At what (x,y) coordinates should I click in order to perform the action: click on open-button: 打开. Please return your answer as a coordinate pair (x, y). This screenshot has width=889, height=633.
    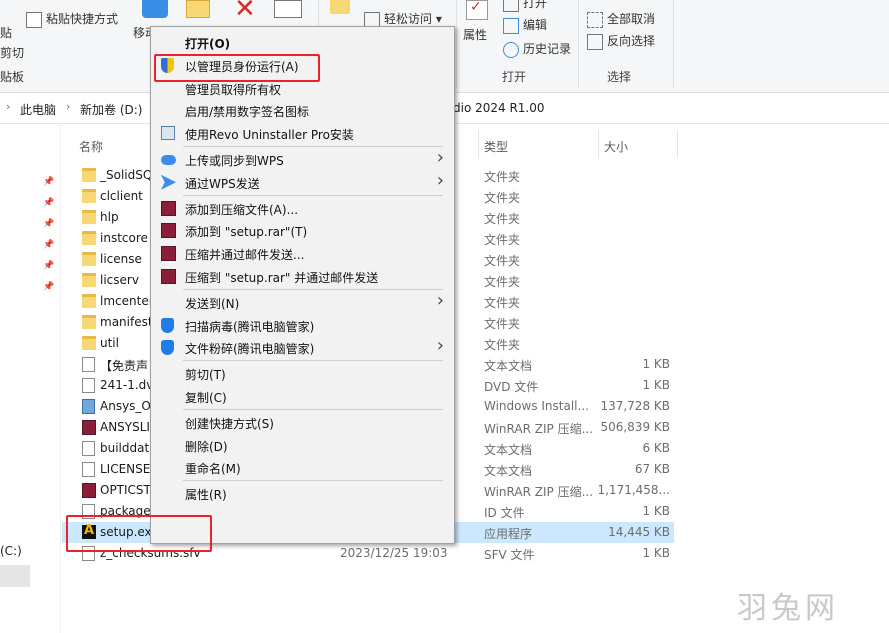
    Looking at the image, I should click on (525, 6).